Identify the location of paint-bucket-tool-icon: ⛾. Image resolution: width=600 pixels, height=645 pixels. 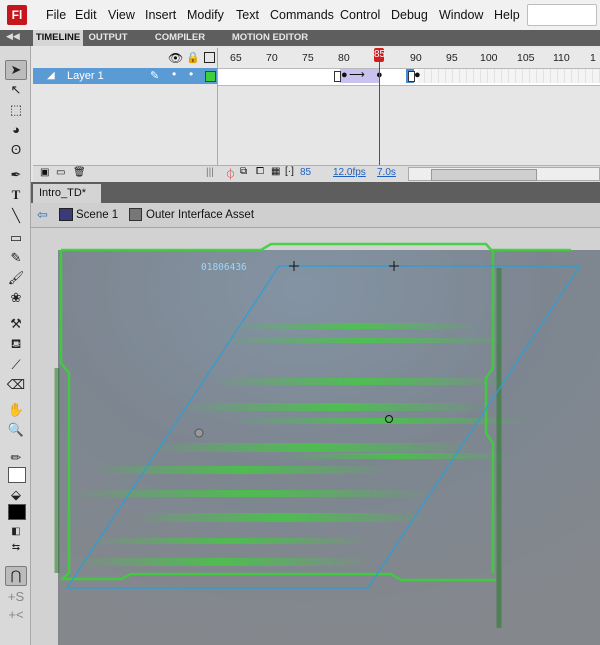
(16, 344).